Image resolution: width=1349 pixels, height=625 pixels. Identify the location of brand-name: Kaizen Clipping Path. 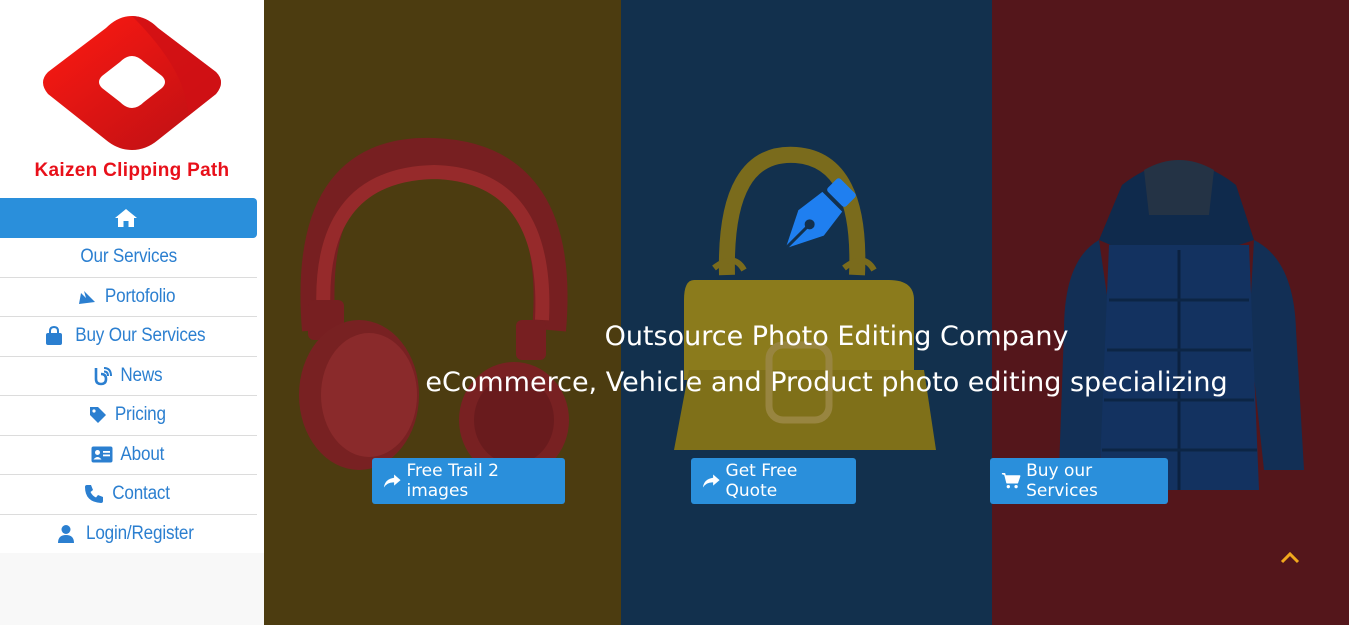
(132, 170).